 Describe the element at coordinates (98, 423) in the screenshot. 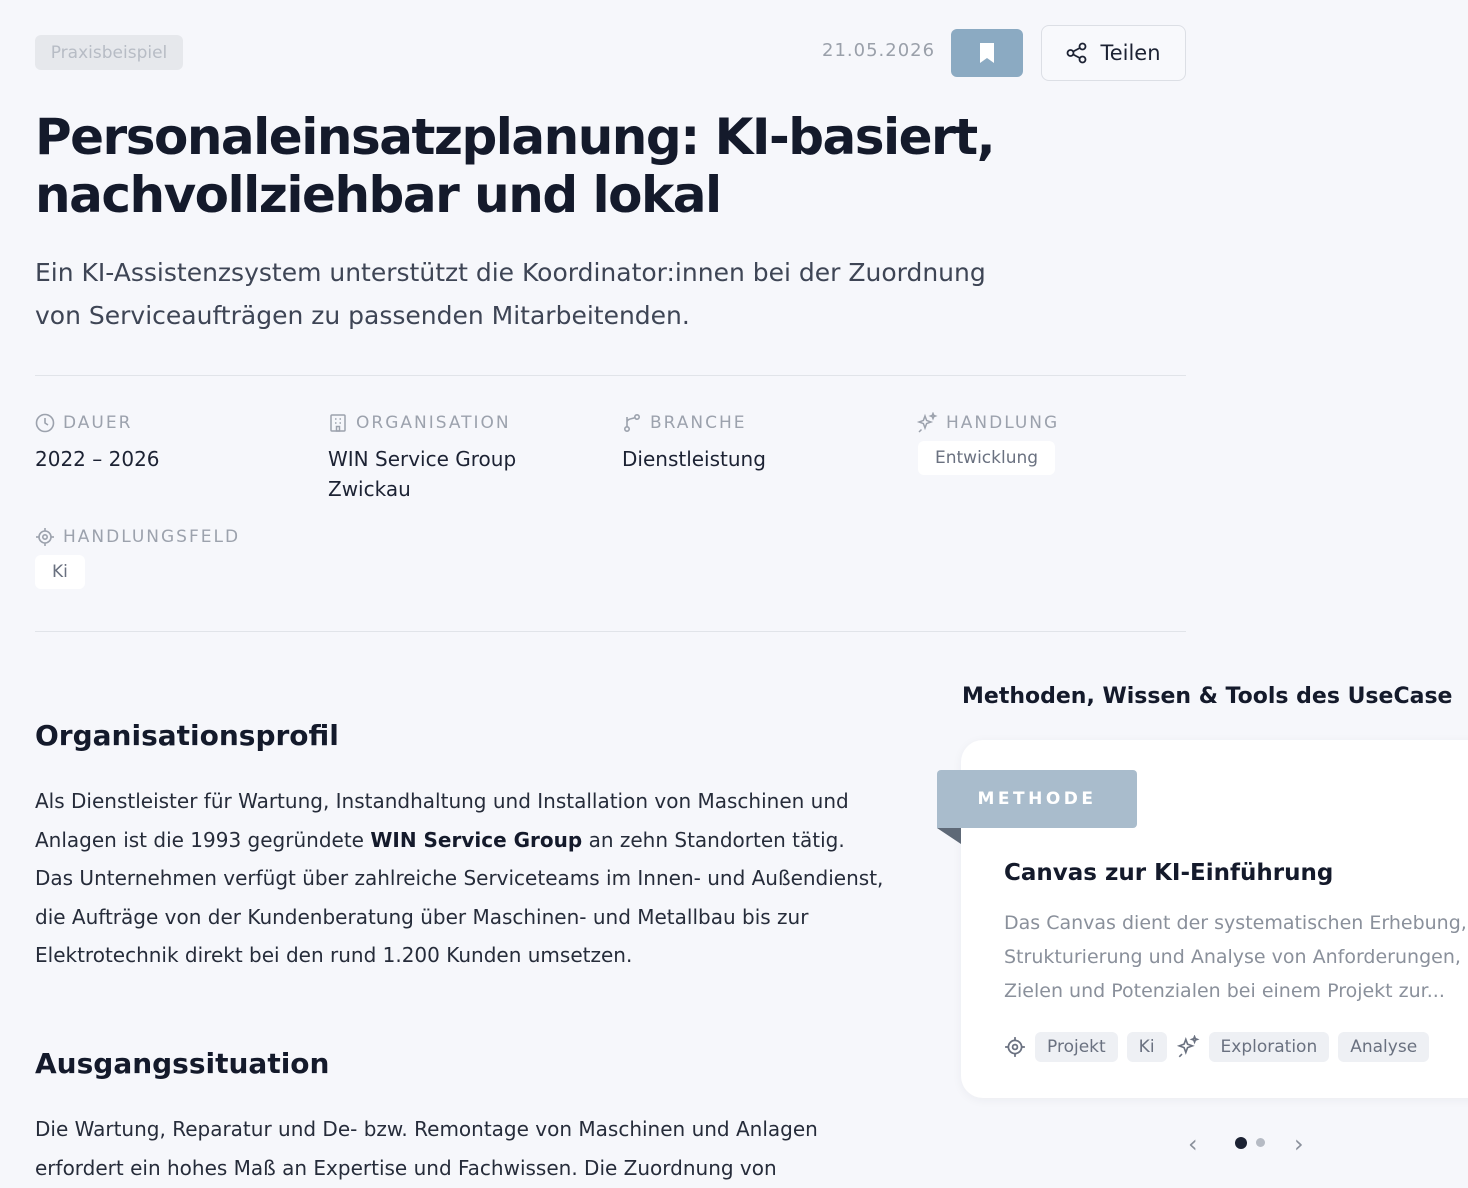

I see `meta-dauer-label: DAUER` at that location.